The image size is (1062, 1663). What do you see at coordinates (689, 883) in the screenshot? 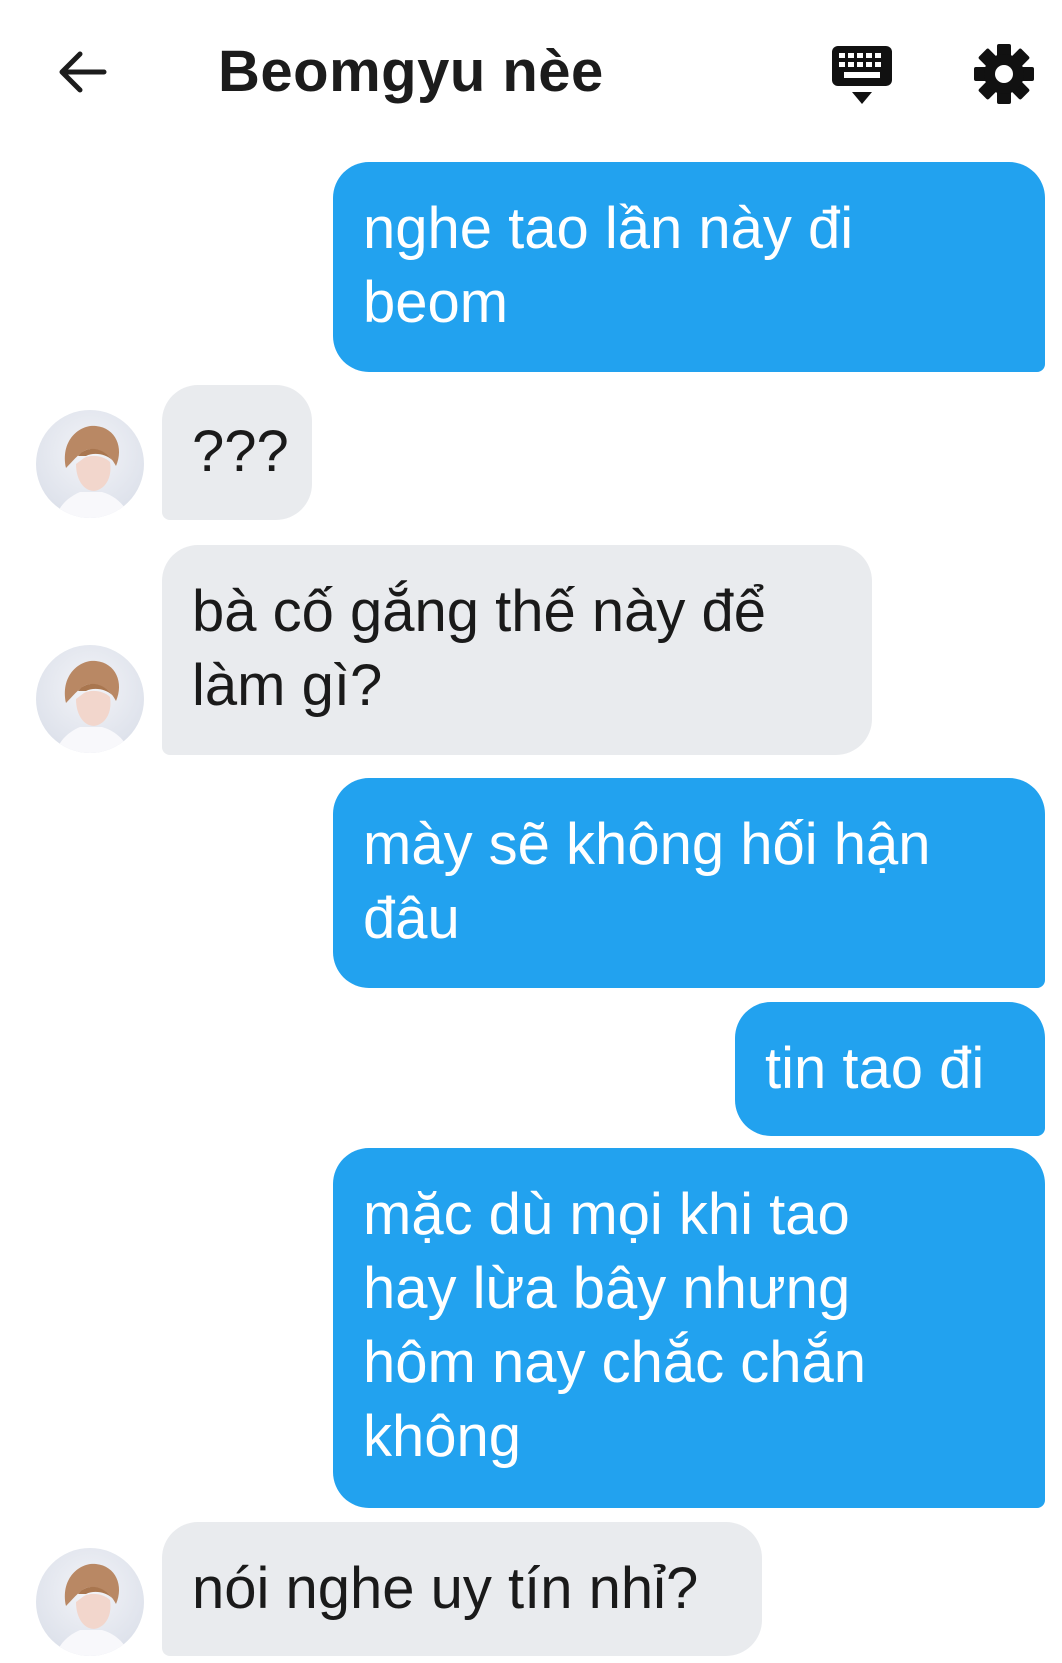
I see `message-bubble-sent: mày sẽ không hối hận đâu` at bounding box center [689, 883].